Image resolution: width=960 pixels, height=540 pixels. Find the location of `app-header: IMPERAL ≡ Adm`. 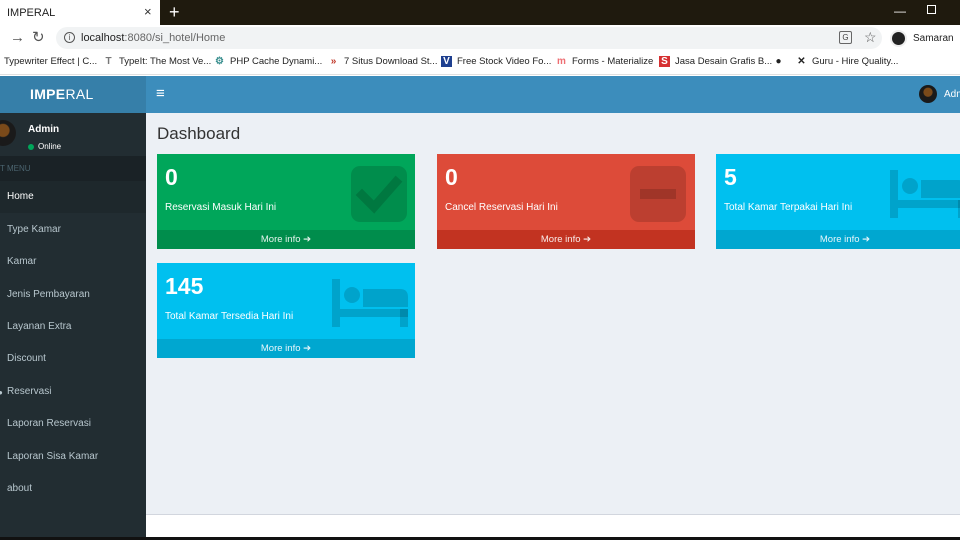

app-header: IMPERAL ≡ Adm is located at coordinates (480, 94).